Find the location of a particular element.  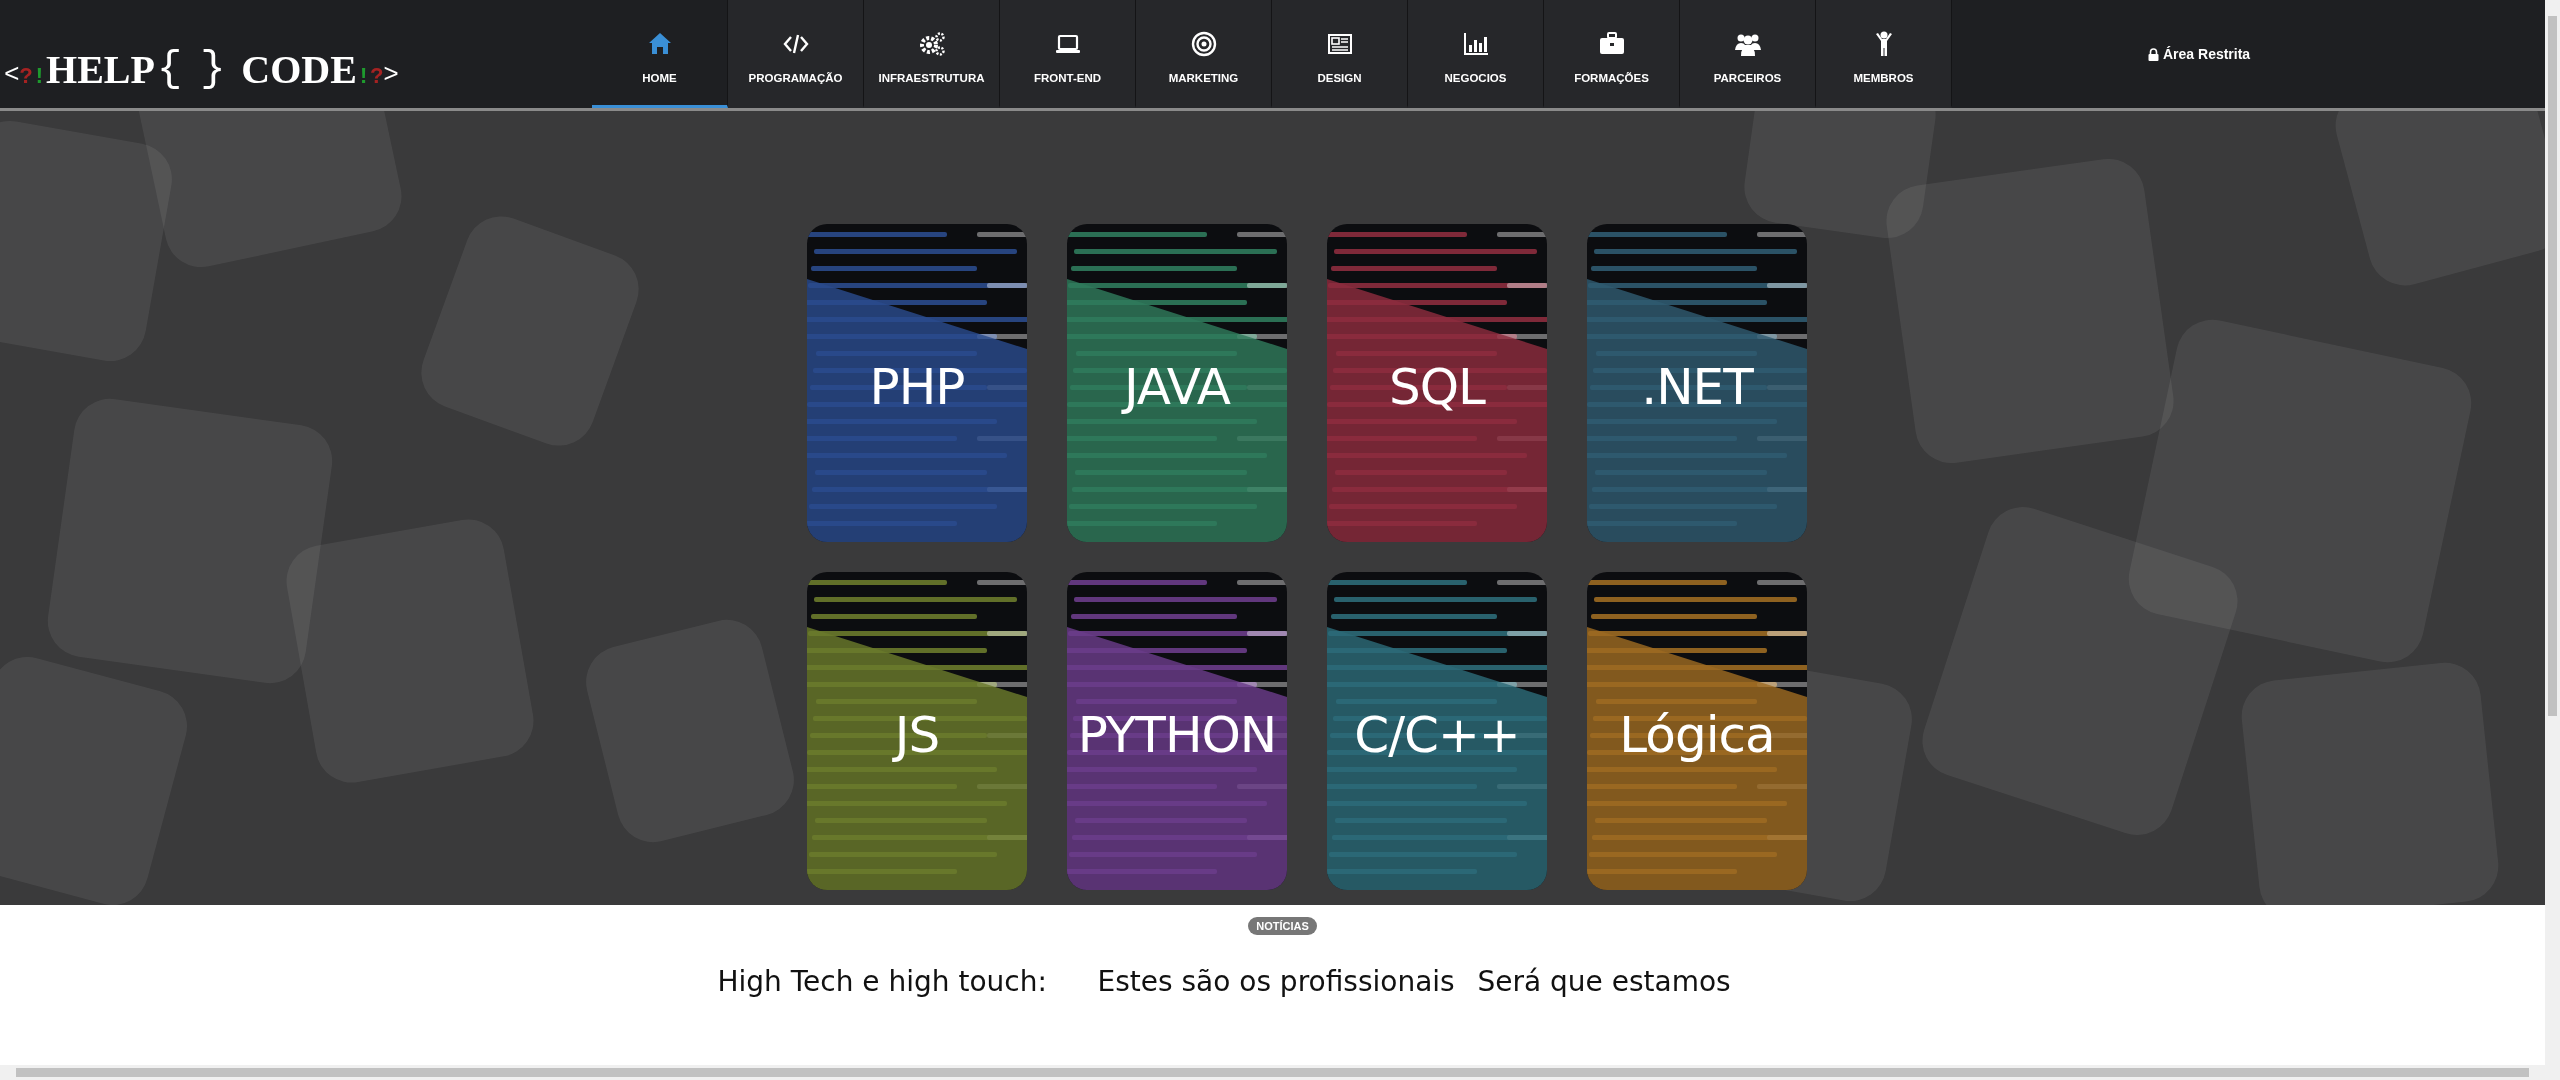

category-card: Lógica is located at coordinates (1697, 731).